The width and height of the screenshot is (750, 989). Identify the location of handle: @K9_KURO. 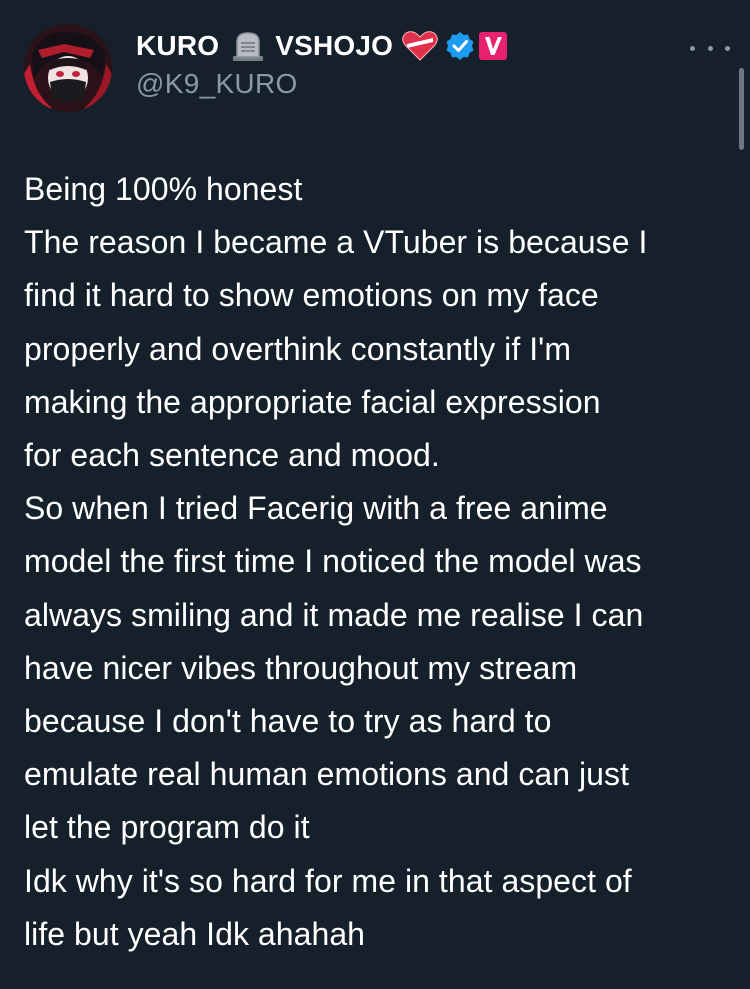
(416, 84).